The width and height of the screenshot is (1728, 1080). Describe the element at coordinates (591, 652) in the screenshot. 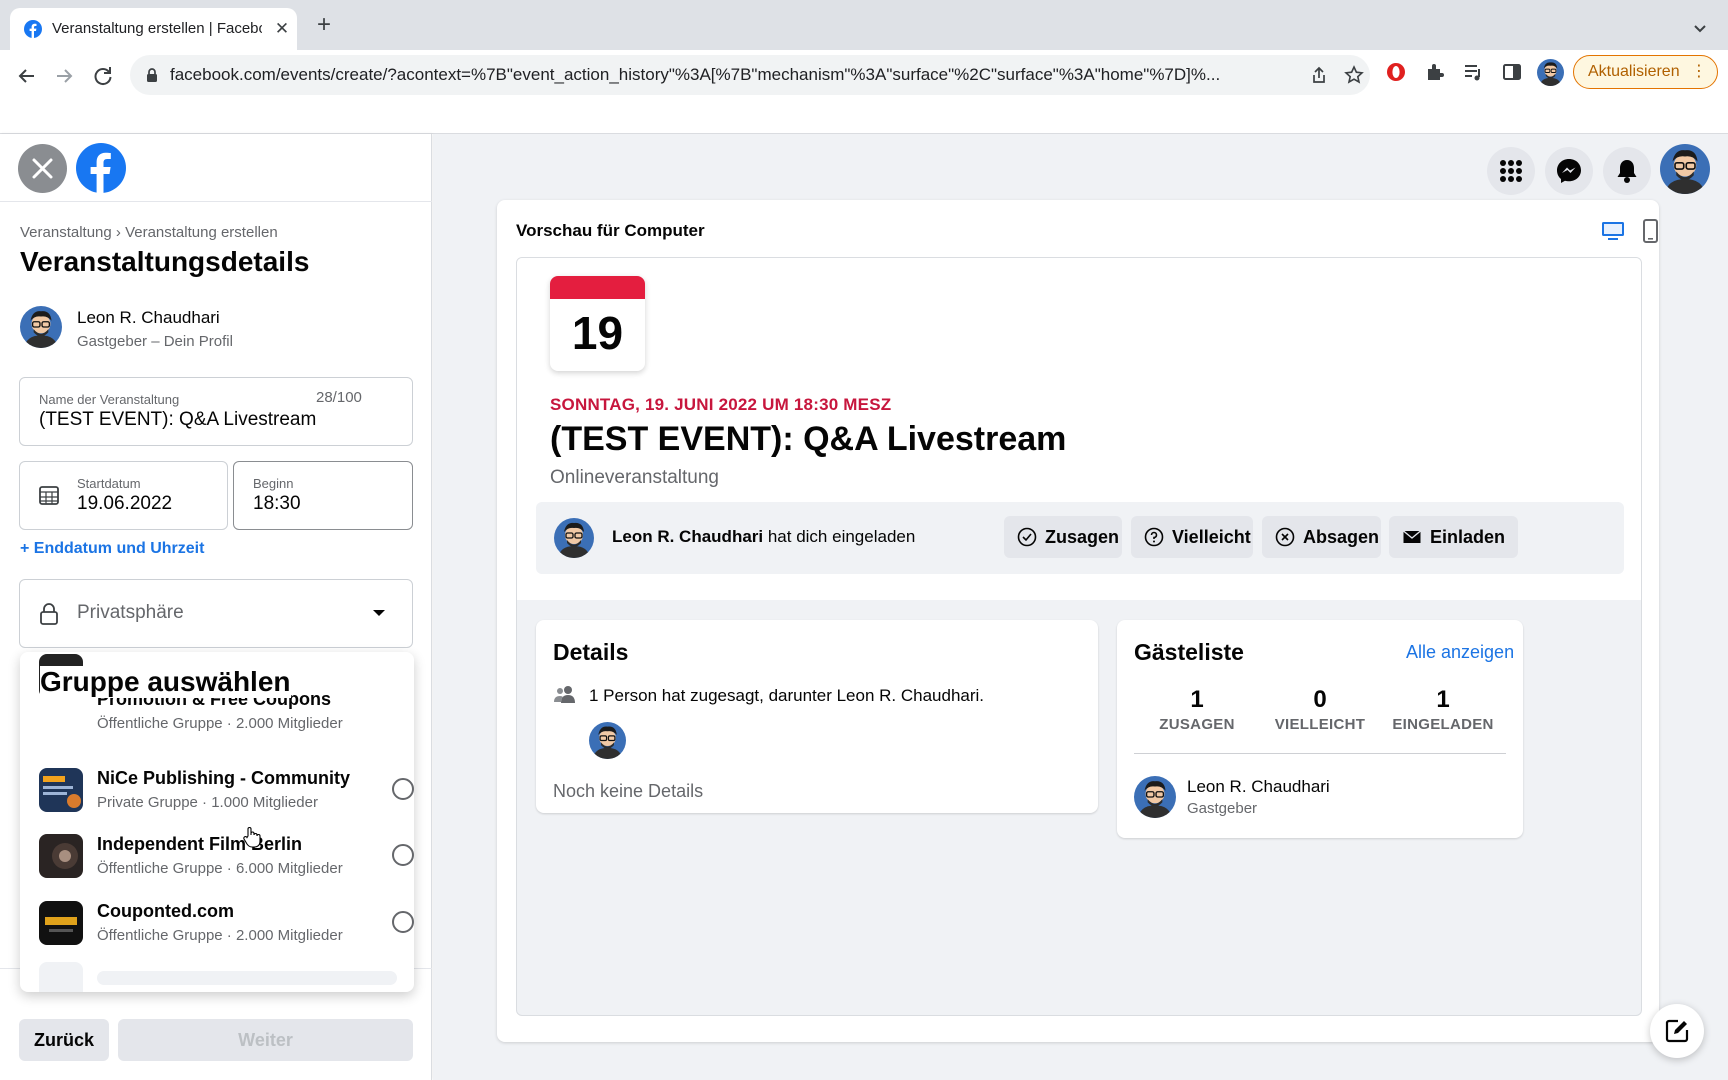

I see `details-title: Details` at that location.